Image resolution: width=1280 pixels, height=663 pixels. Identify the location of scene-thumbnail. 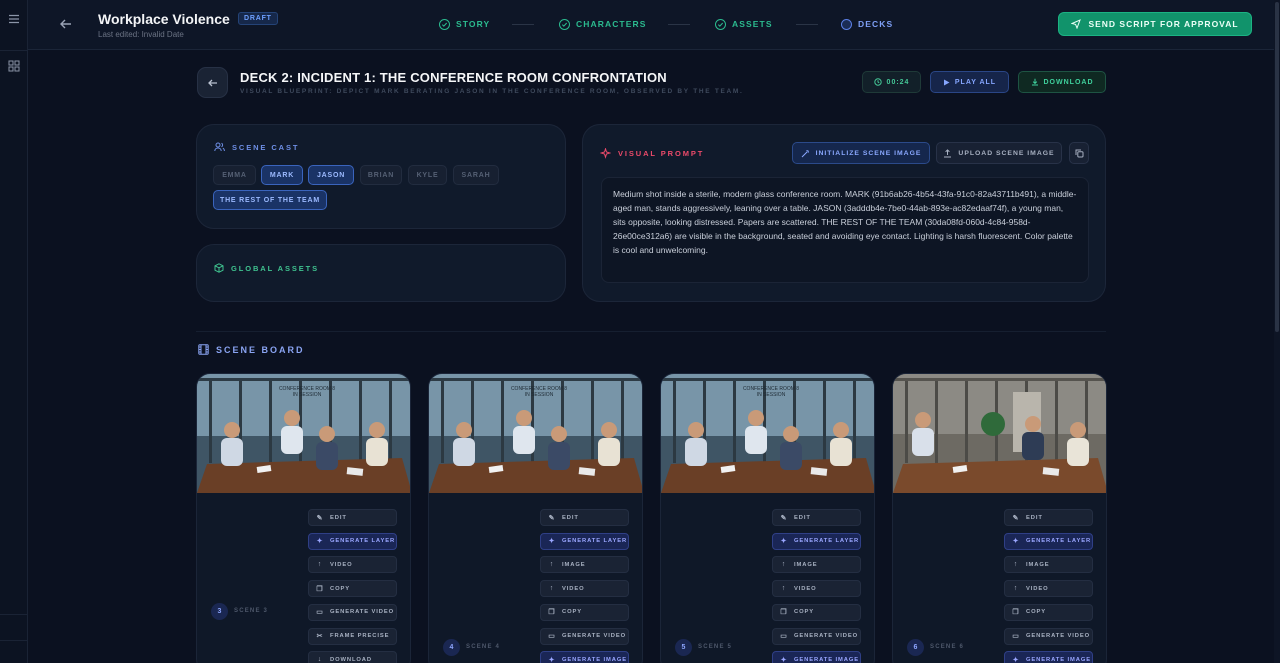
(999, 433).